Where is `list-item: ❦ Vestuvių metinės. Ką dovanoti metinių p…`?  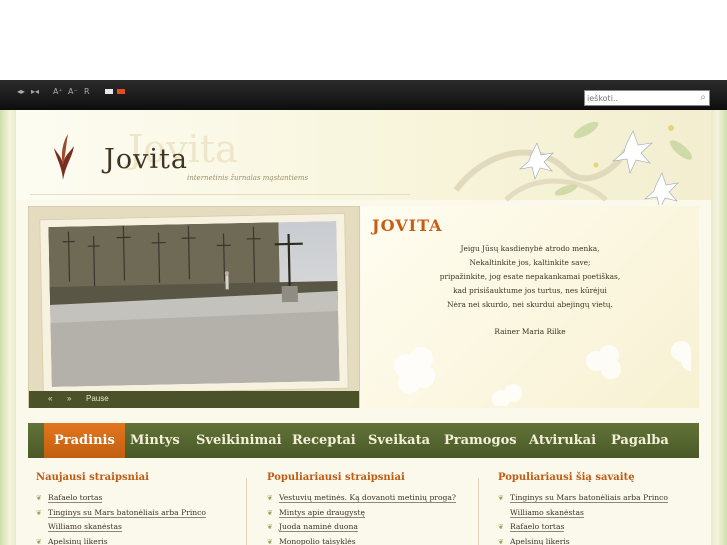
list-item: ❦ Vestuvių metinės. Ką dovanoti metinių p… is located at coordinates (378, 498).